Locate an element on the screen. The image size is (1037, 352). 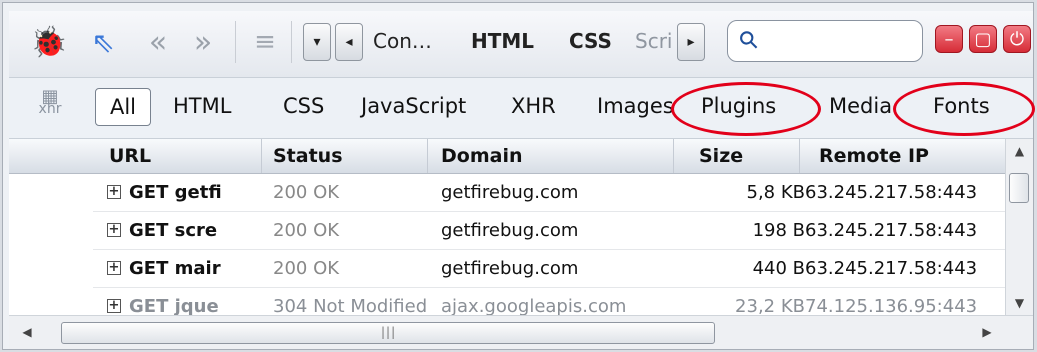
url-cell: GET jque is located at coordinates (174, 306).